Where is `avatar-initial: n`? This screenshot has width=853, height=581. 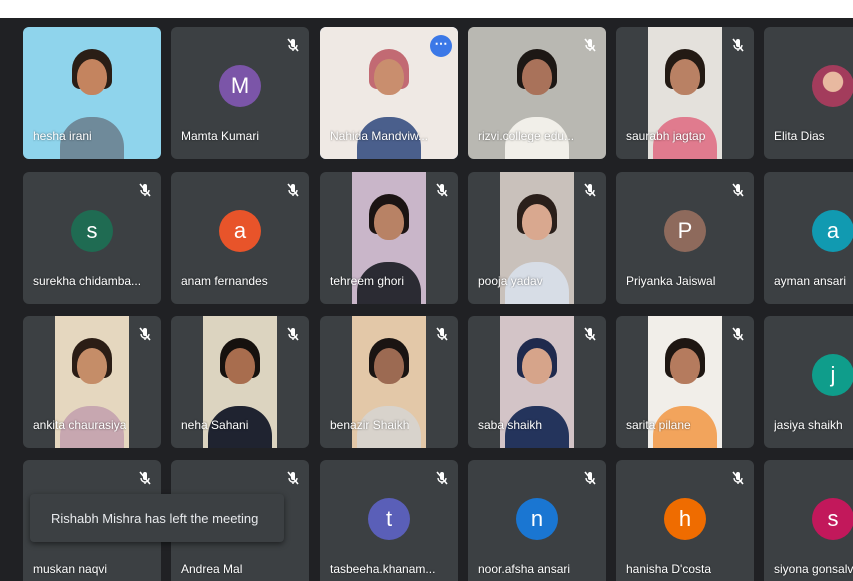 avatar-initial: n is located at coordinates (537, 518).